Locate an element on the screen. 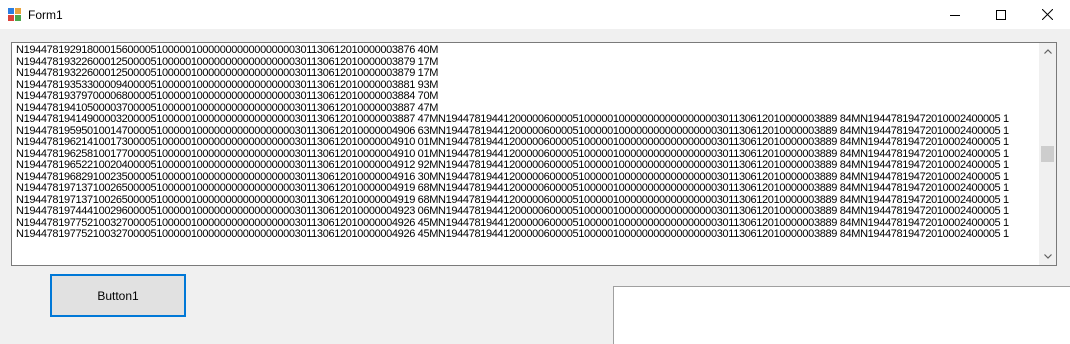 The image size is (1070, 344). title-bar: Form1 is located at coordinates (535, 14).